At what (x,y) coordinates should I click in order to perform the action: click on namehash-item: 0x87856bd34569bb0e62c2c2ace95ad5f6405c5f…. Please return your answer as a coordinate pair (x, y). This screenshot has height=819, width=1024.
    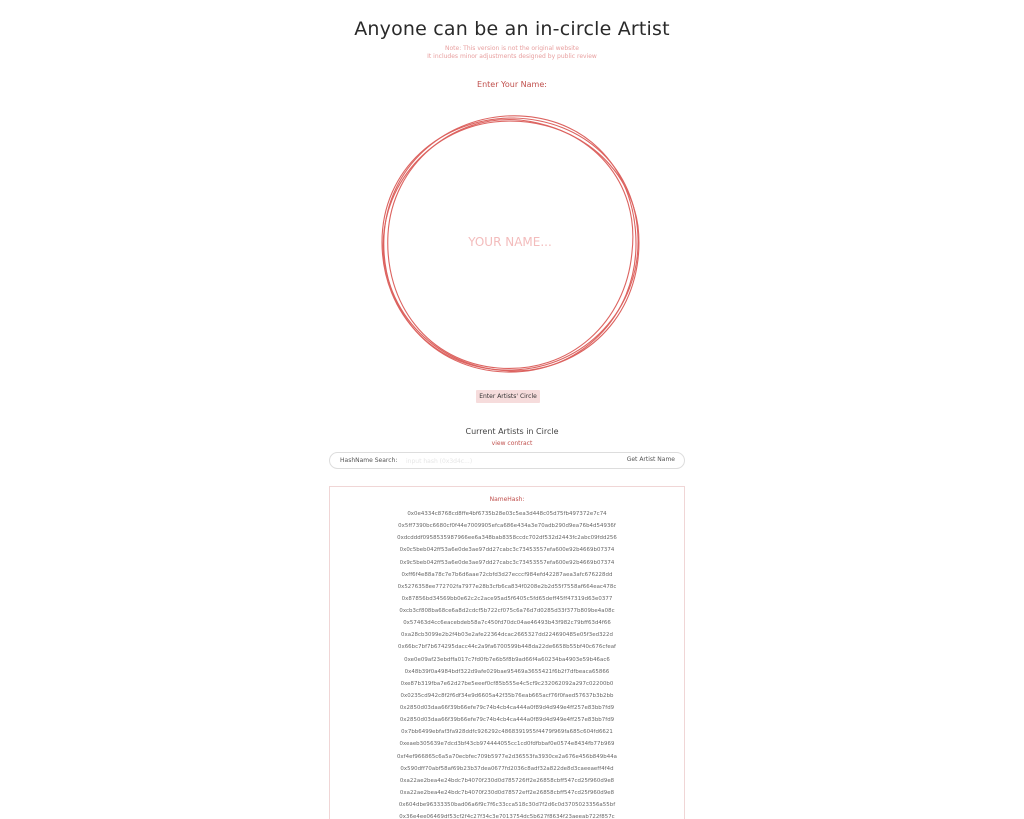
    Looking at the image, I should click on (507, 598).